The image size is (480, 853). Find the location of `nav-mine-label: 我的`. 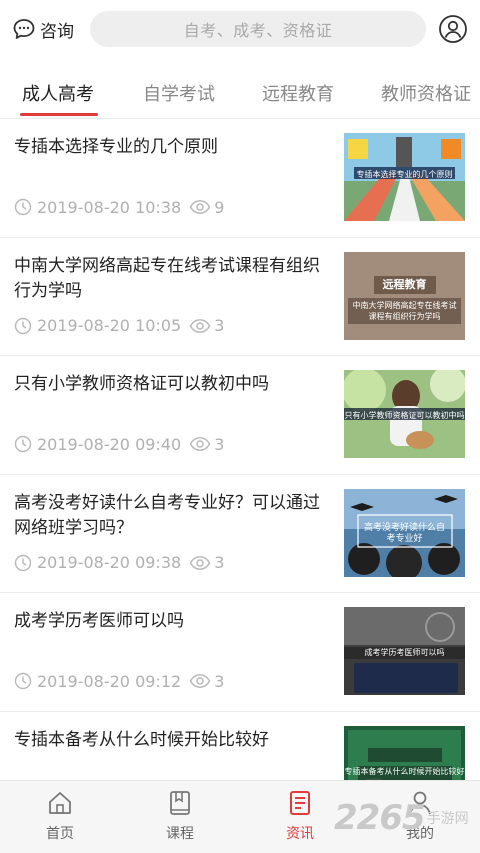

nav-mine-label: 我的 is located at coordinates (420, 834).